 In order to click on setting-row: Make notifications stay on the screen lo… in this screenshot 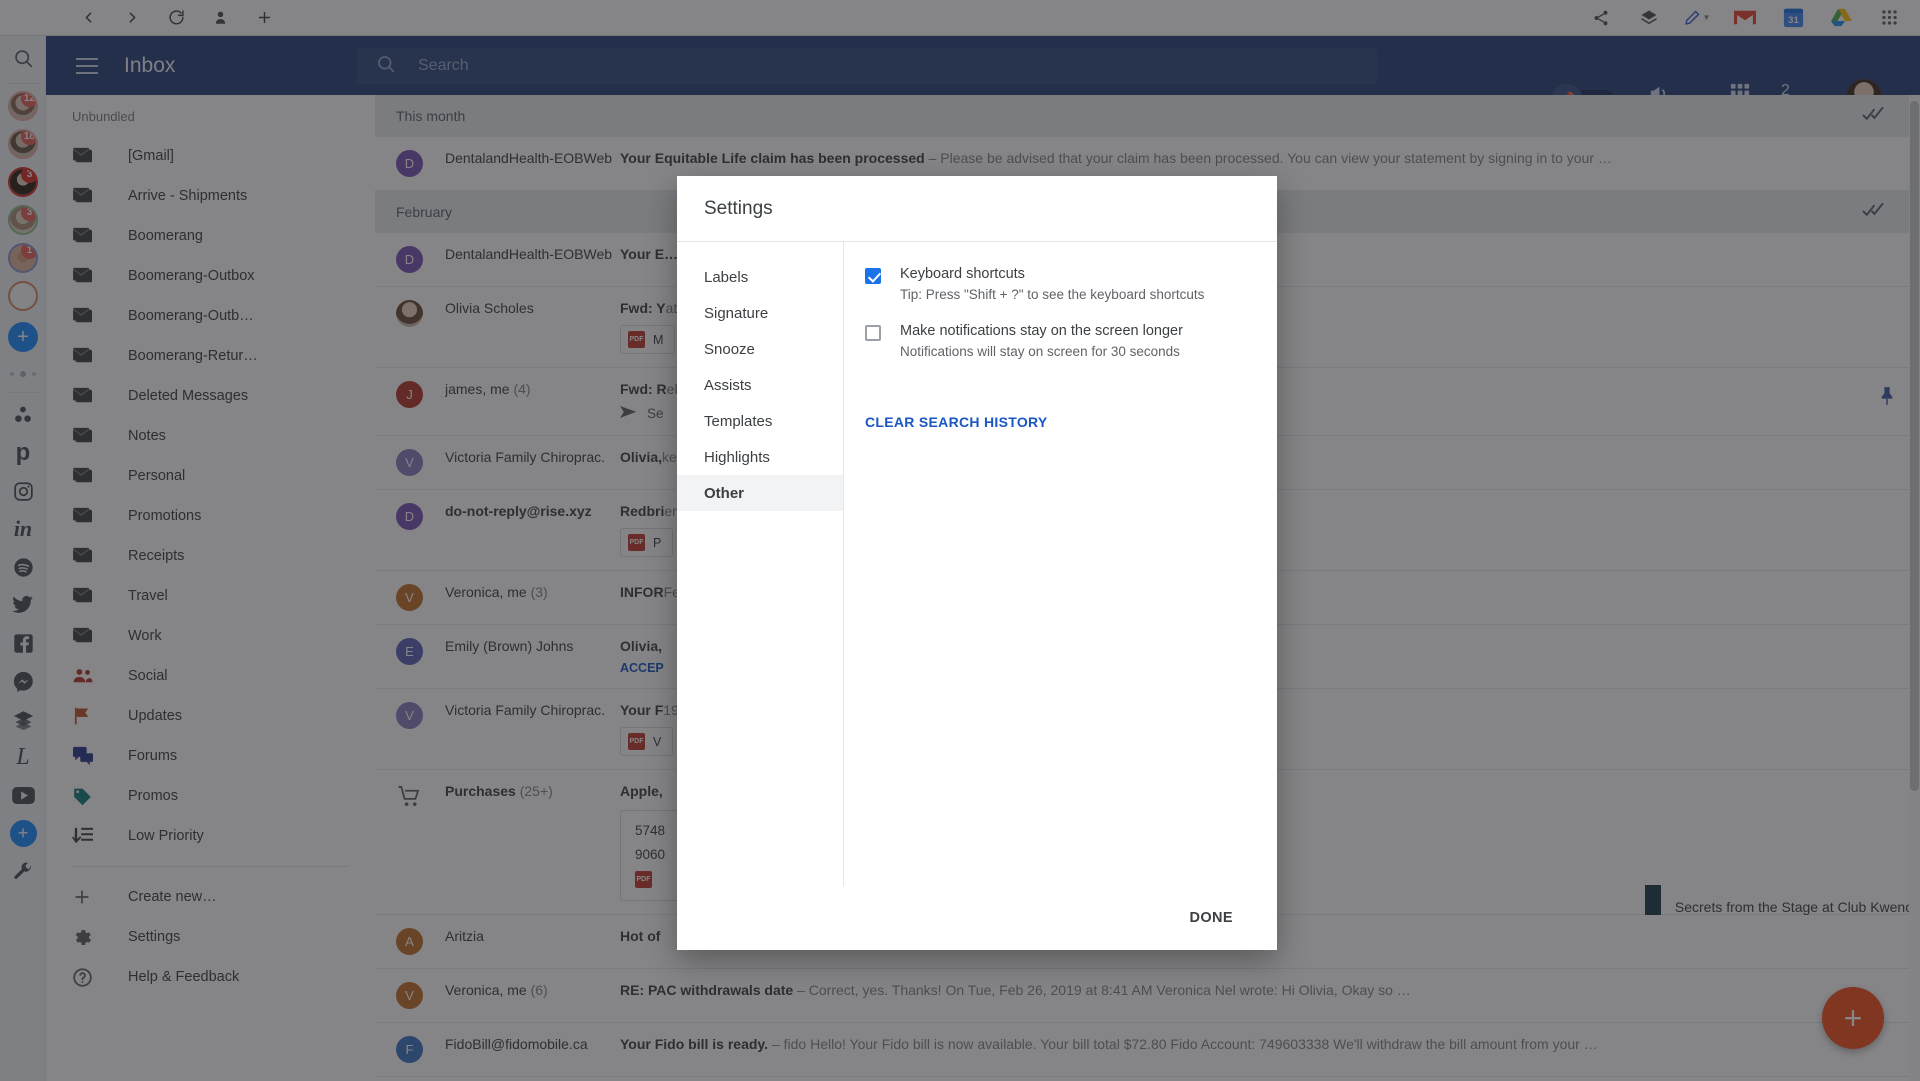, I will do `click(1071, 340)`.